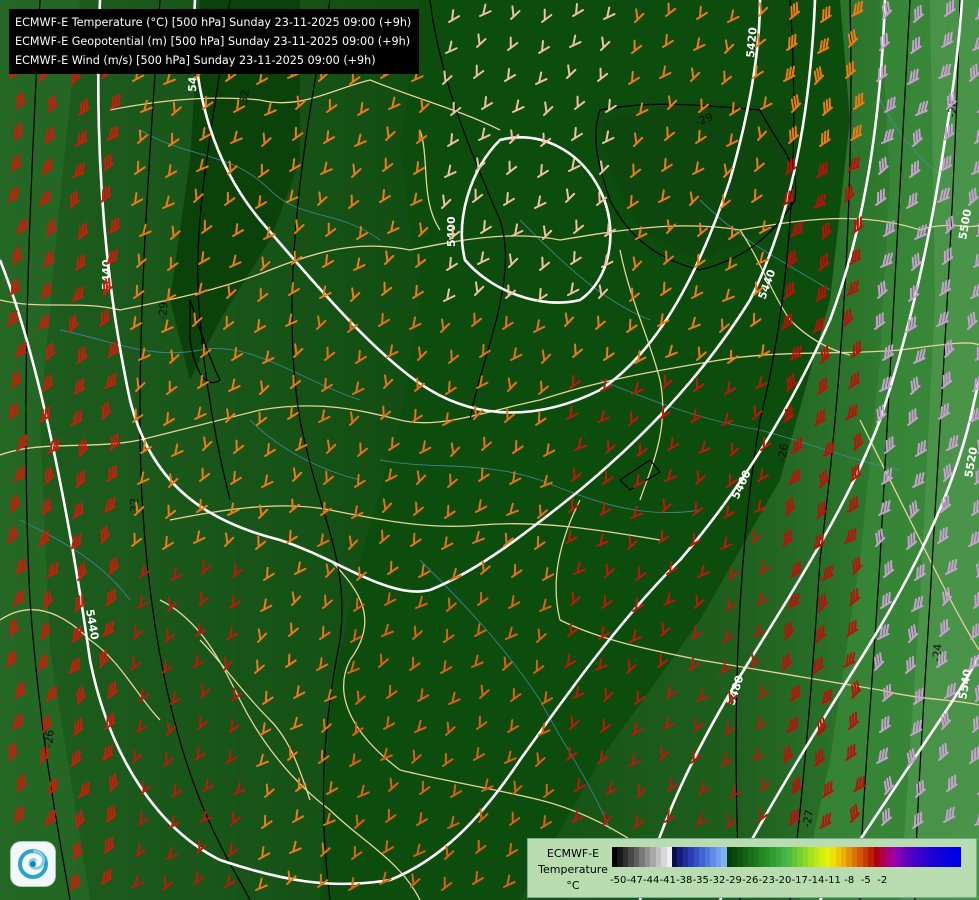 Image resolution: width=979 pixels, height=900 pixels. Describe the element at coordinates (717, 880) in the screenshot. I see `legend-tick-label: -32` at that location.